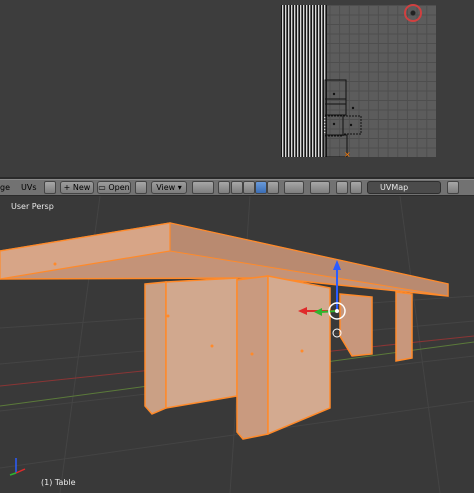  Describe the element at coordinates (261, 187) in the screenshot. I see `face-select-icon` at that location.